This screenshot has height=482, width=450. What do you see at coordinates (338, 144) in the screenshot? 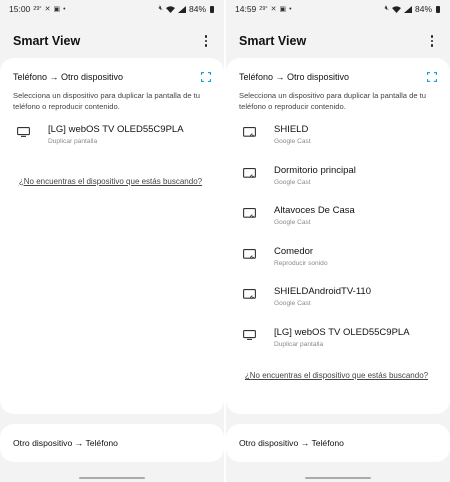
I see `device-item-shield: SHIELD Google Cast` at bounding box center [338, 144].